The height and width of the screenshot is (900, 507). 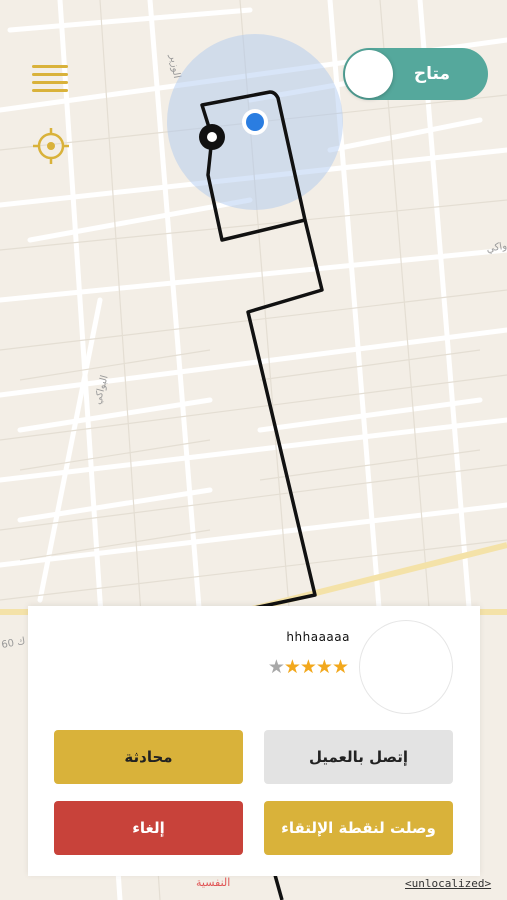 I want to click on chat-button: محادثة, so click(x=148, y=757).